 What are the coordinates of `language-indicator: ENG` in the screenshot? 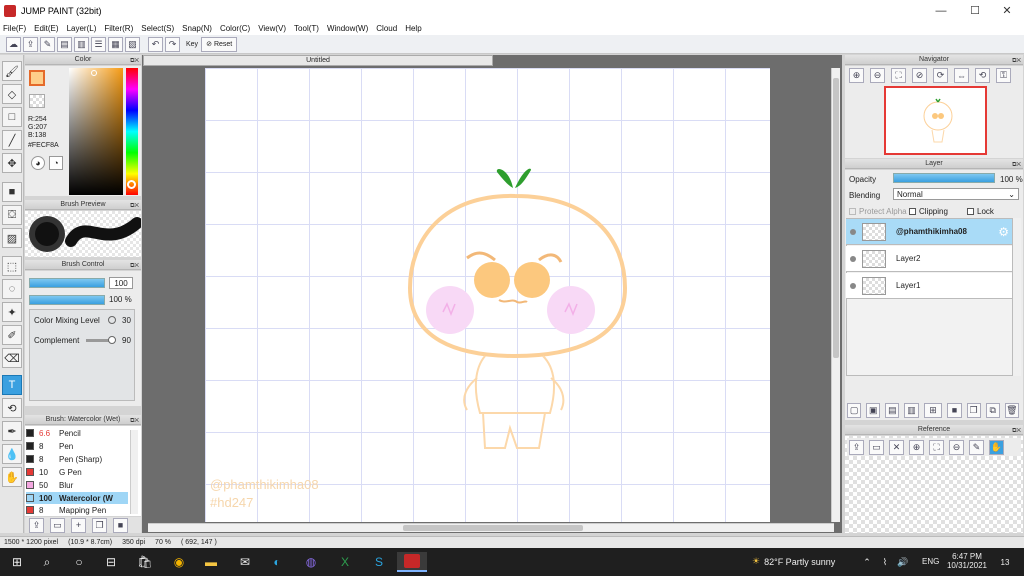 It's located at (930, 561).